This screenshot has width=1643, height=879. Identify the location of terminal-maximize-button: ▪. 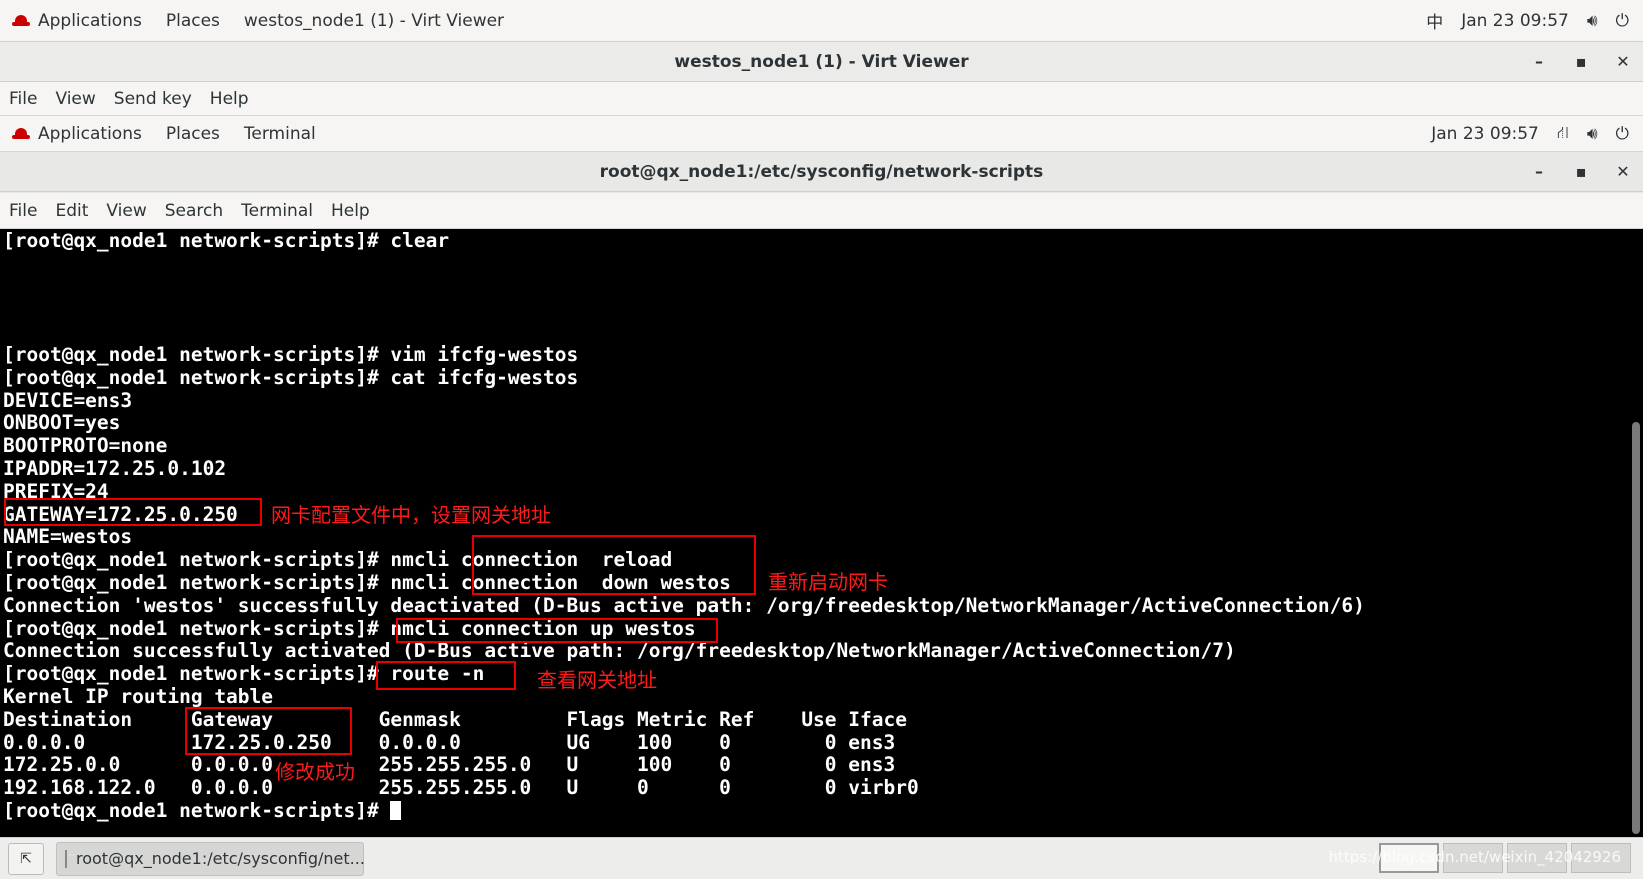
(1581, 171).